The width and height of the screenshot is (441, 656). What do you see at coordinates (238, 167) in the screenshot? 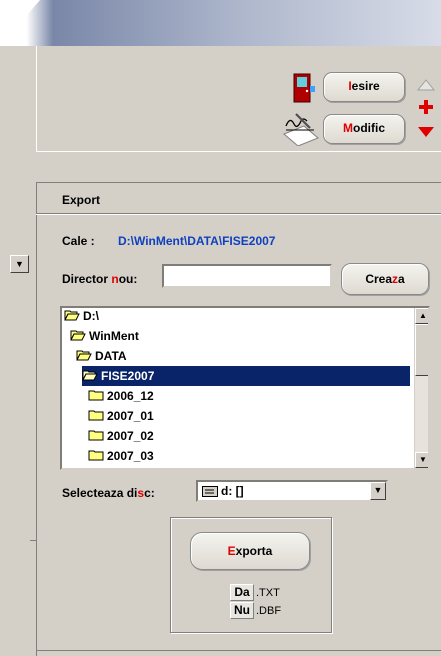
I see `separator-band` at bounding box center [238, 167].